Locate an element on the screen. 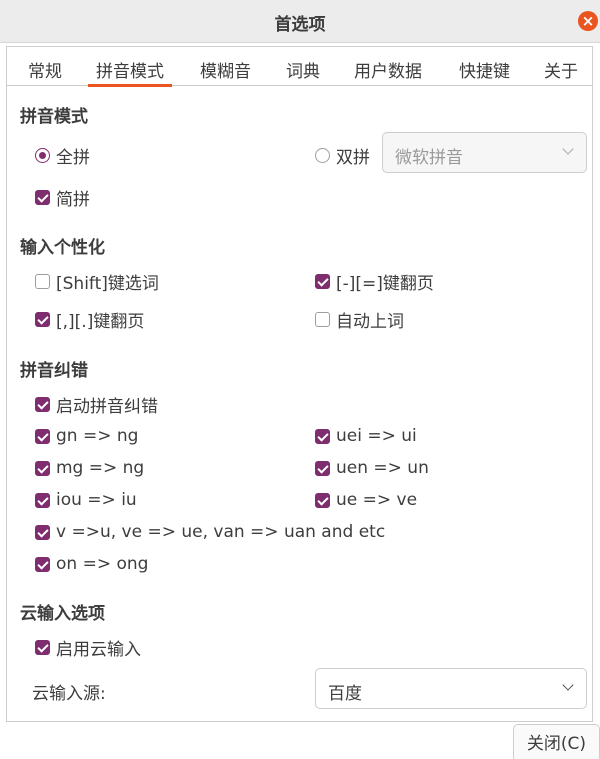  enable-cloud-checkbox: 启用云输入 is located at coordinates (88, 647).